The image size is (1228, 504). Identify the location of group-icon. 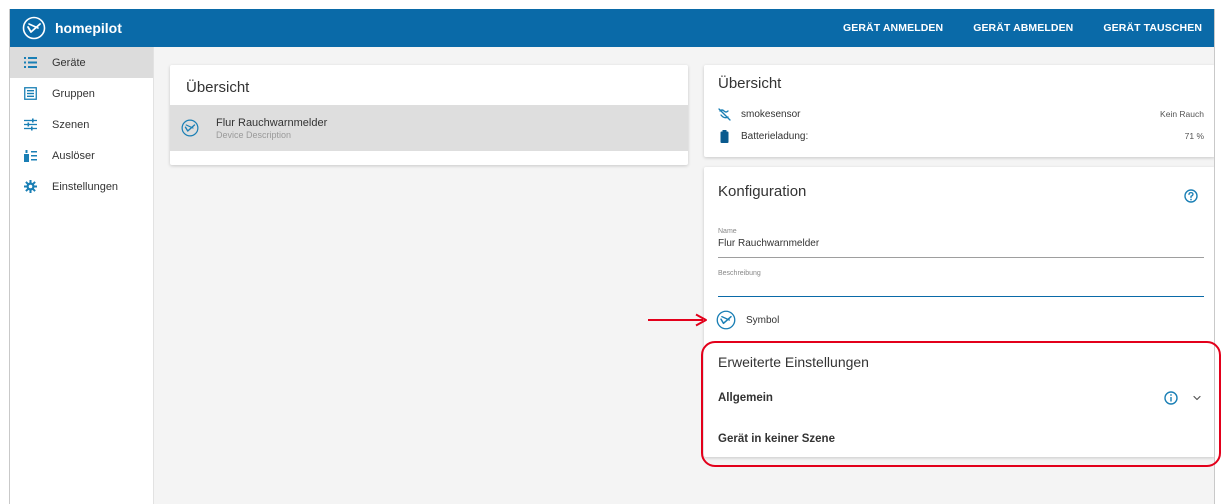
(30, 93).